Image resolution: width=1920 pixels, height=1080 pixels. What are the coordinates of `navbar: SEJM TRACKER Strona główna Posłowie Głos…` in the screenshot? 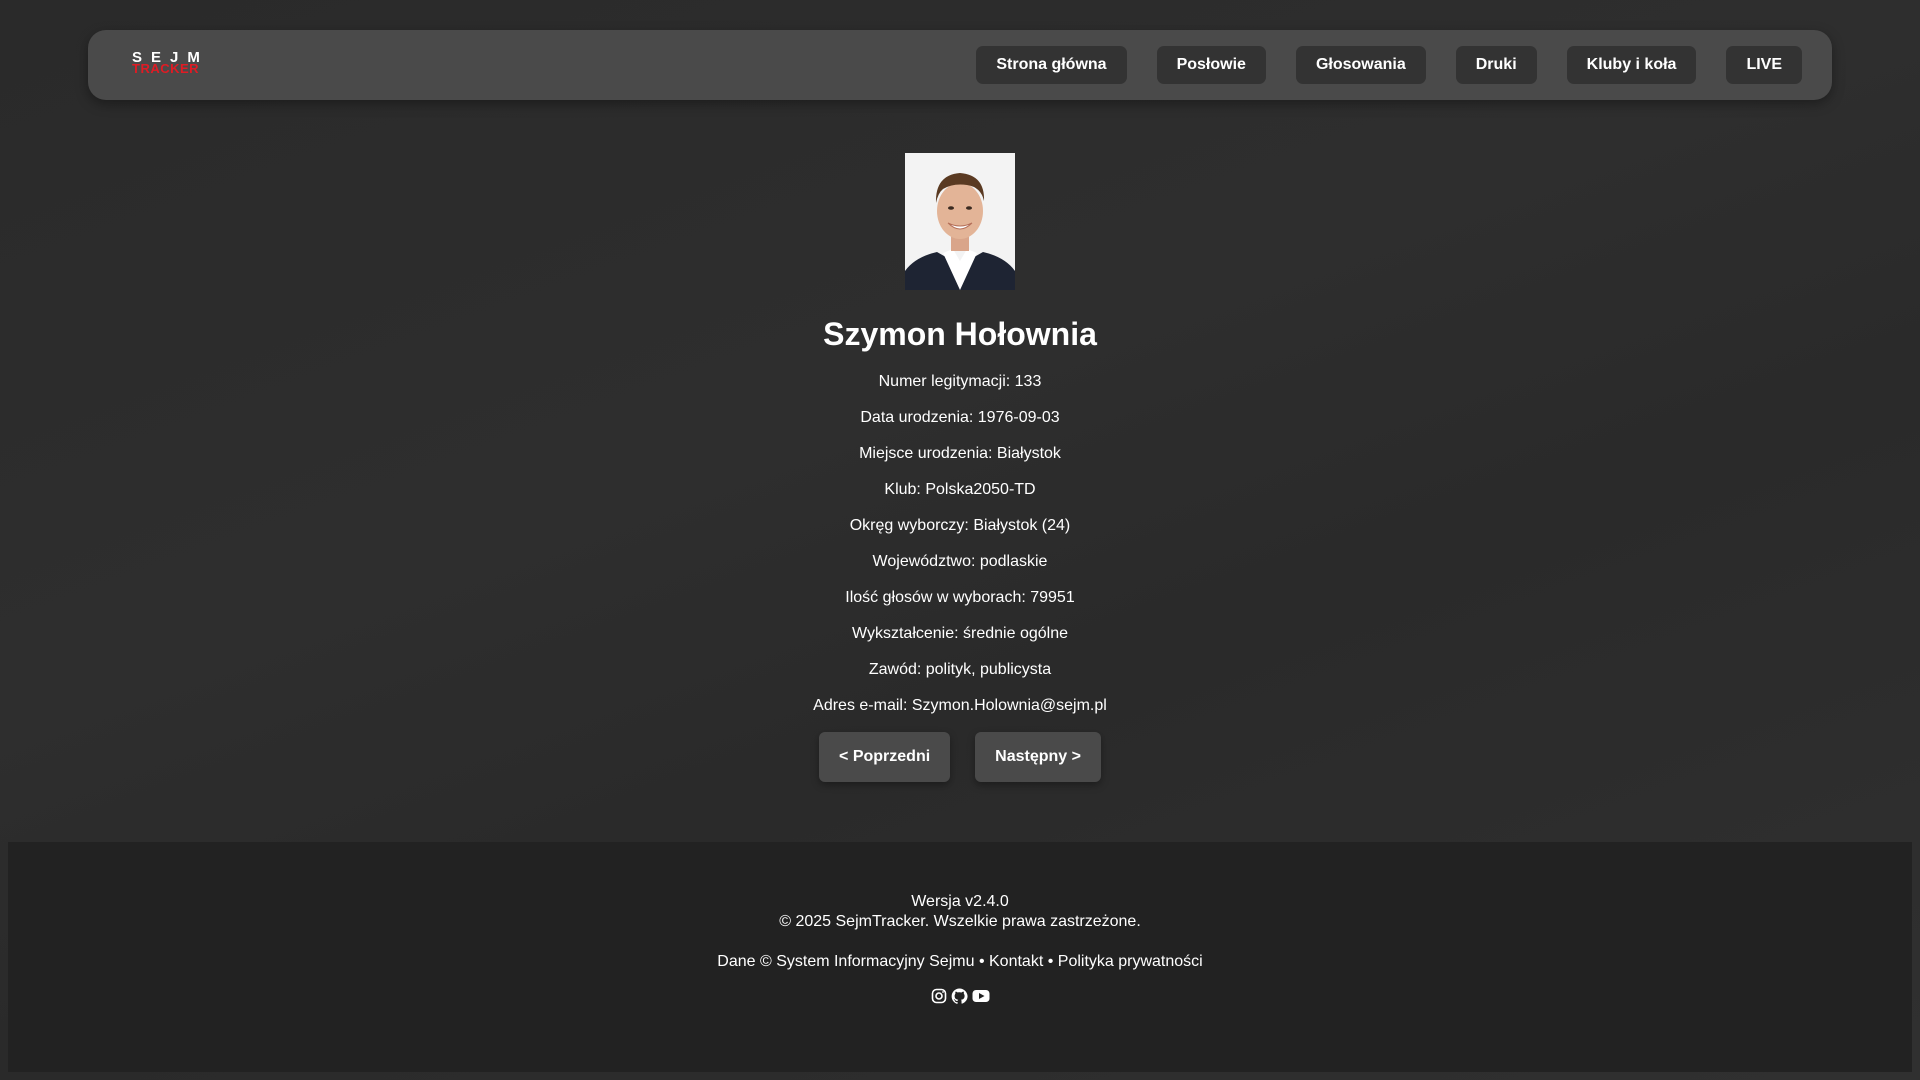 It's located at (960, 65).